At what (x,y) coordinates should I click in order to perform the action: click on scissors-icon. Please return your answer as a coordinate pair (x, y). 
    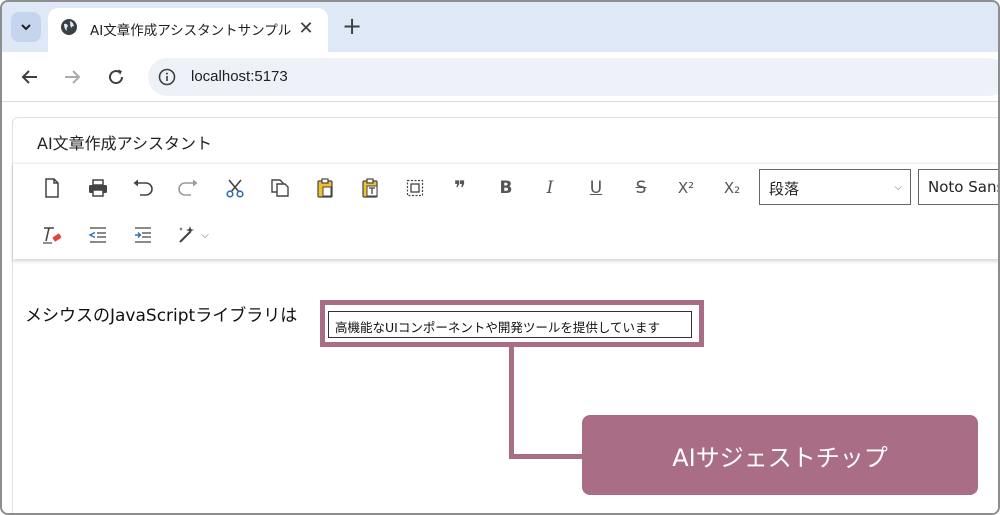
    Looking at the image, I should click on (235, 188).